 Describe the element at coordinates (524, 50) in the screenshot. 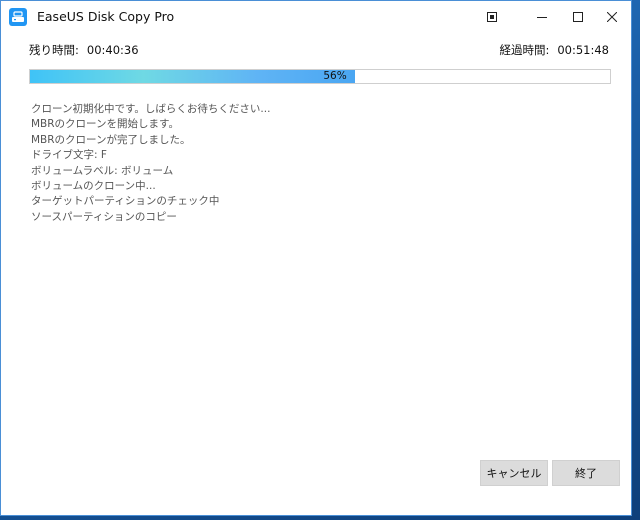

I see `elapsed-time-label: 経過時間:` at that location.